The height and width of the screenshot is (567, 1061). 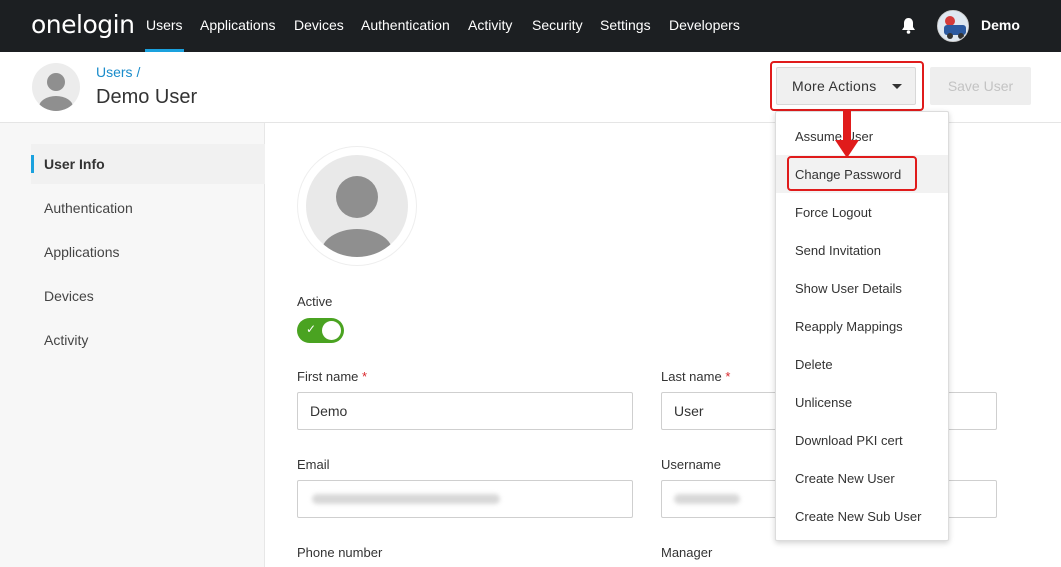 What do you see at coordinates (704, 25) in the screenshot?
I see `nav-developers: Developers` at bounding box center [704, 25].